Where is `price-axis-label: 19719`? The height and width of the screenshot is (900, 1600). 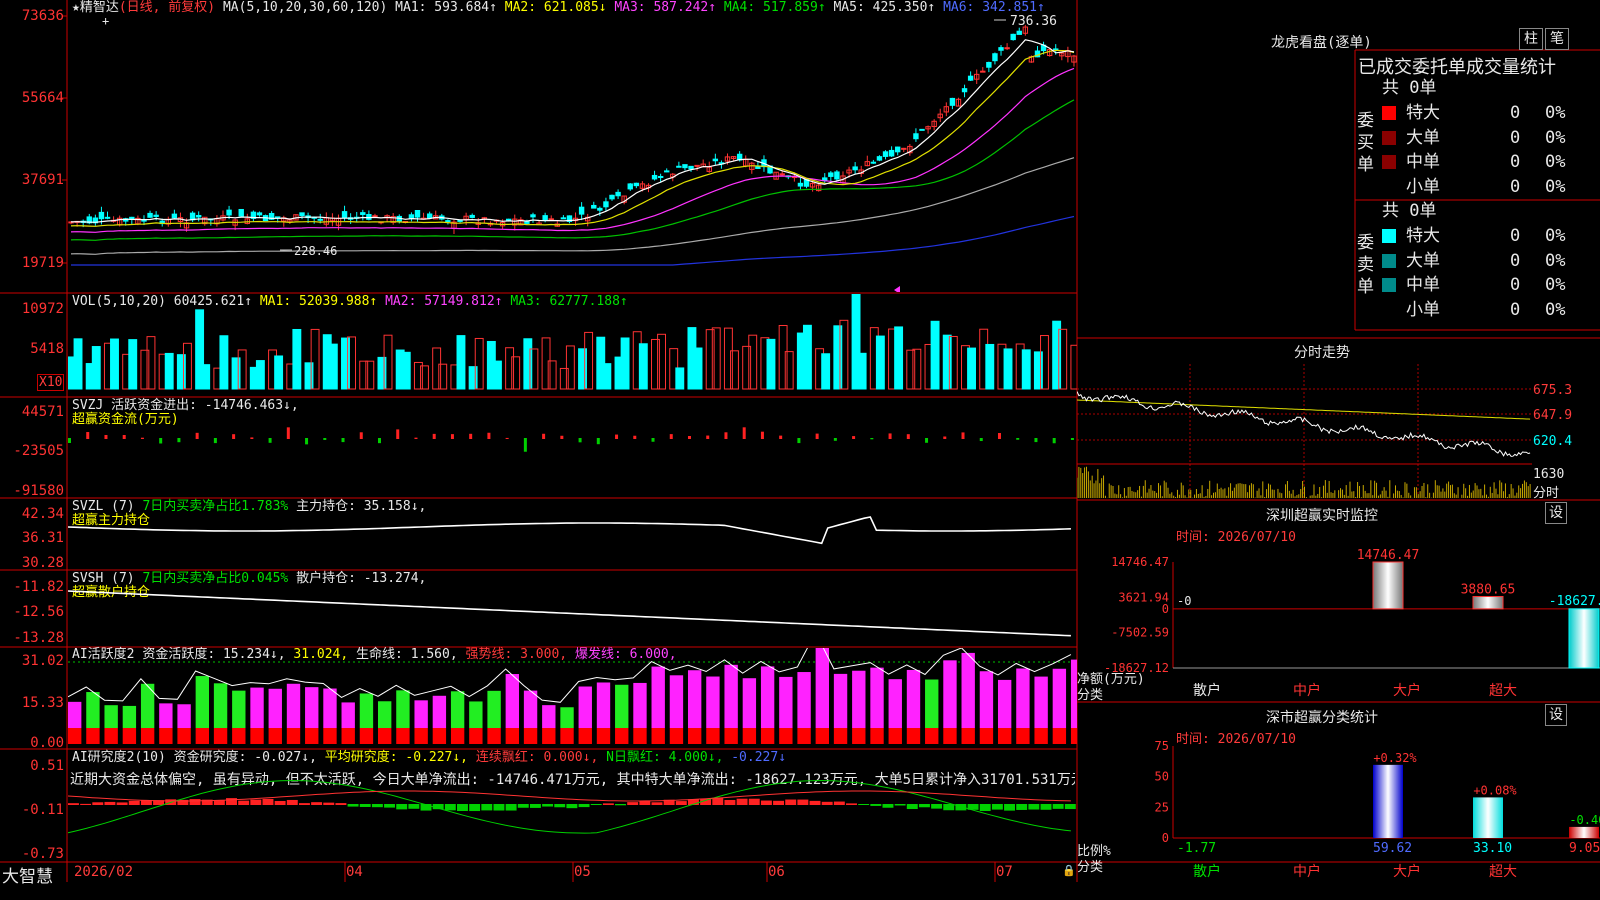
price-axis-label: 19719 is located at coordinates (42, 263).